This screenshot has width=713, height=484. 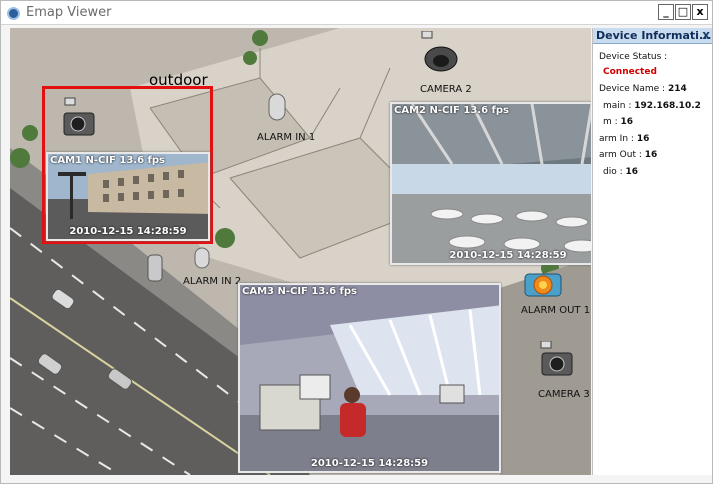 I want to click on maximize-button: □, so click(x=683, y=12).